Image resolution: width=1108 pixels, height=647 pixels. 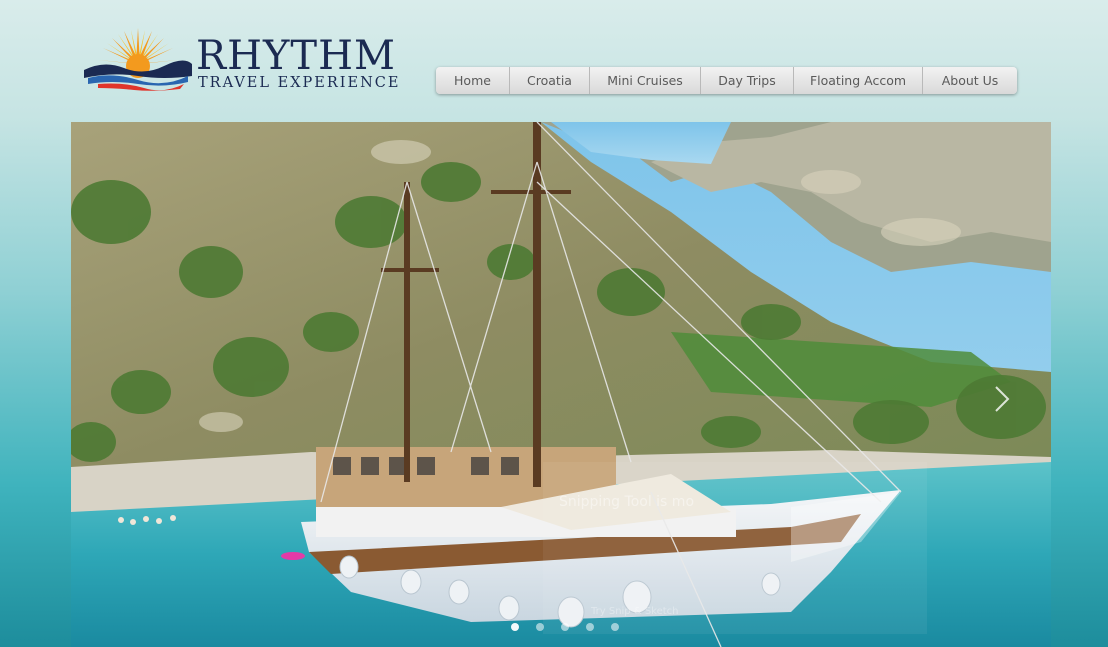 What do you see at coordinates (138, 59) in the screenshot?
I see `sunrise-logo-icon` at bounding box center [138, 59].